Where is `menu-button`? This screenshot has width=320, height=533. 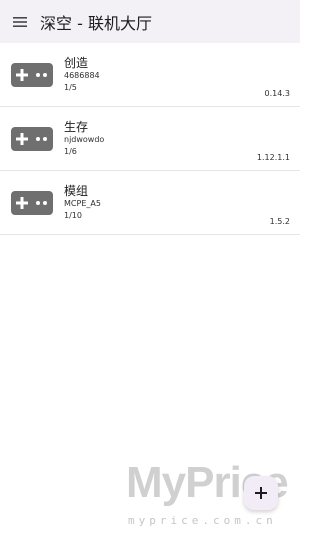 menu-button is located at coordinates (20, 21).